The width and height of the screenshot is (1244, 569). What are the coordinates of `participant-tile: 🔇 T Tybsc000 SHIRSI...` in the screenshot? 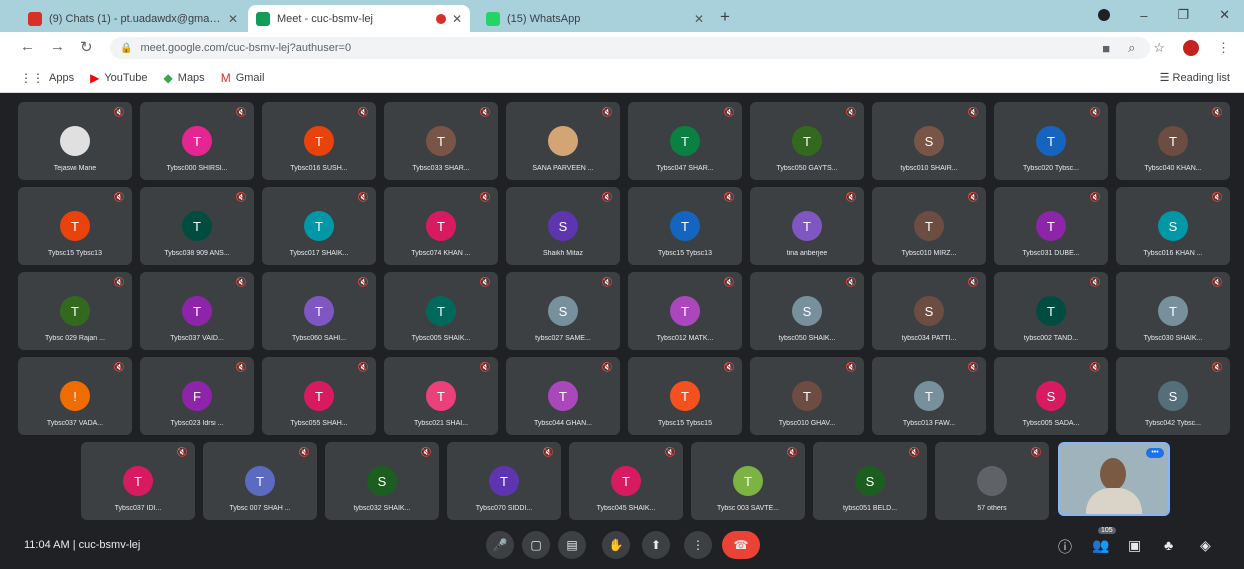 It's located at (197, 141).